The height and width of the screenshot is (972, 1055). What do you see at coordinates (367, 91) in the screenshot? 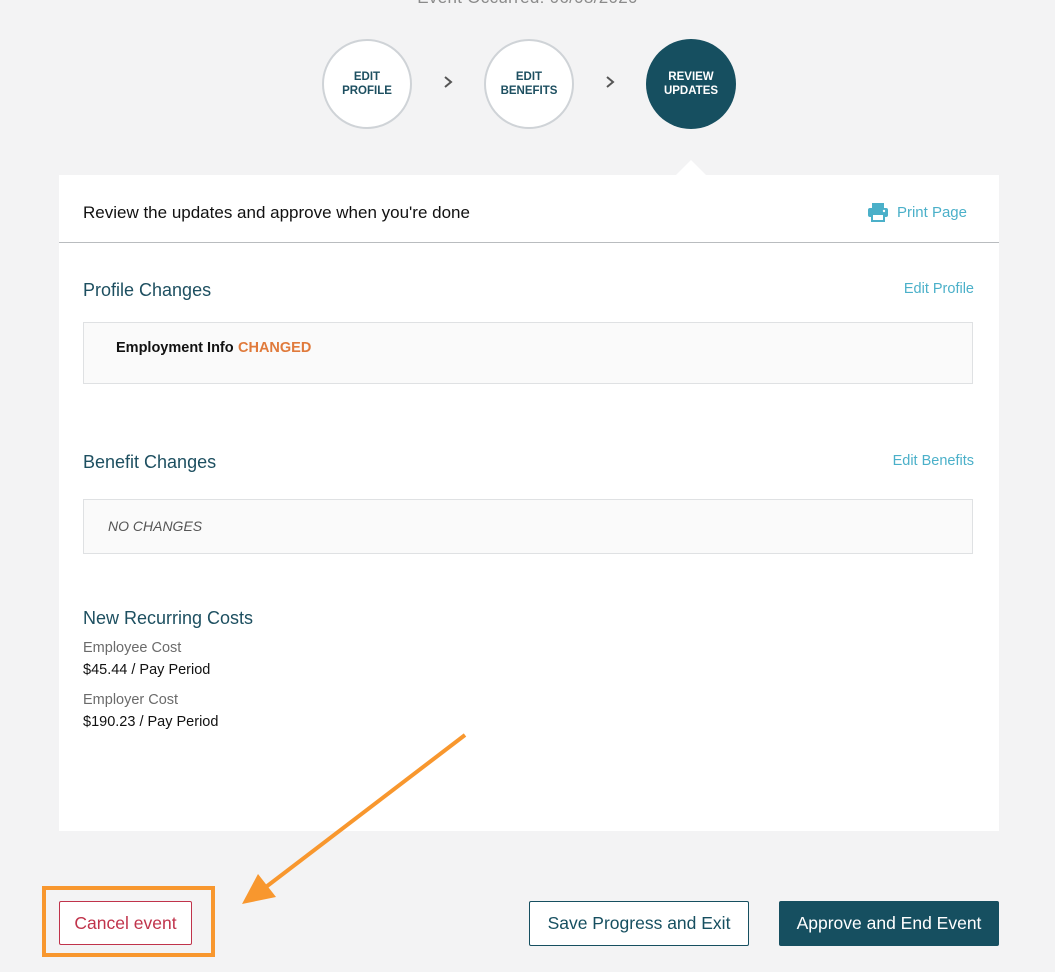
I see `step-line2: PROFILE` at bounding box center [367, 91].